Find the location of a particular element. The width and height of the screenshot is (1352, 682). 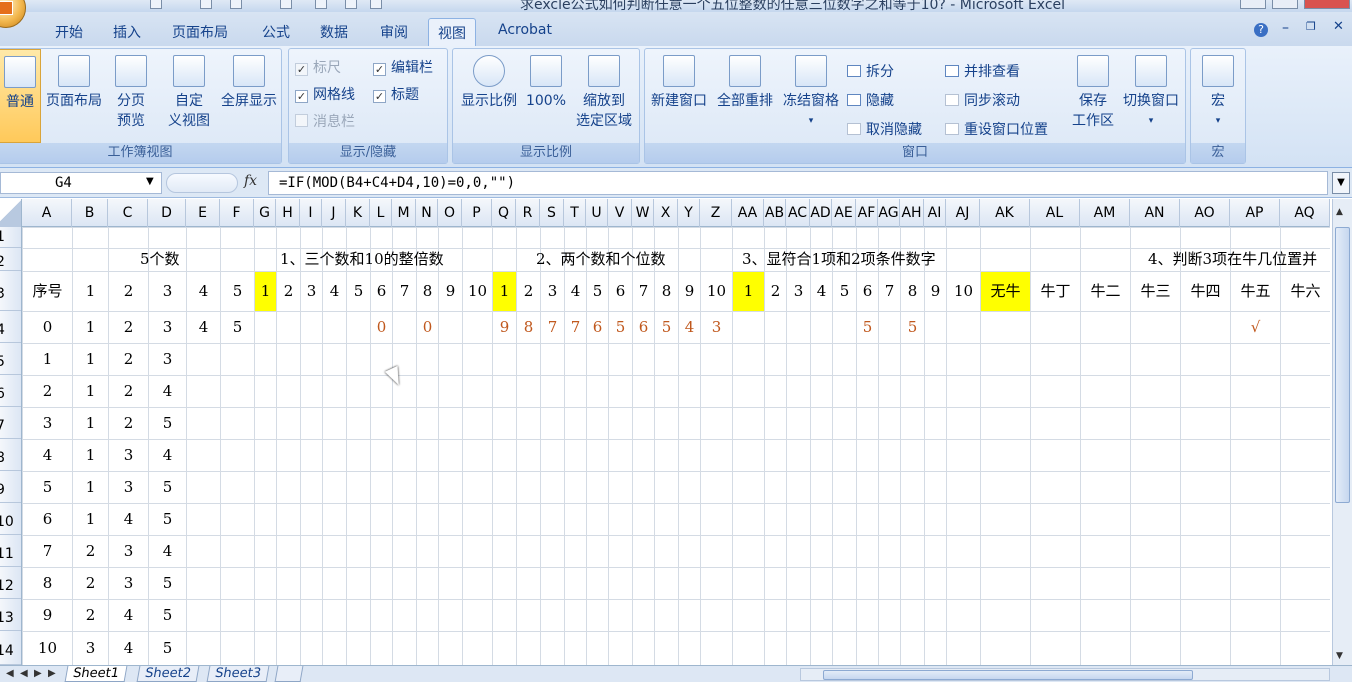

cell-b11: 2 is located at coordinates (90, 551).